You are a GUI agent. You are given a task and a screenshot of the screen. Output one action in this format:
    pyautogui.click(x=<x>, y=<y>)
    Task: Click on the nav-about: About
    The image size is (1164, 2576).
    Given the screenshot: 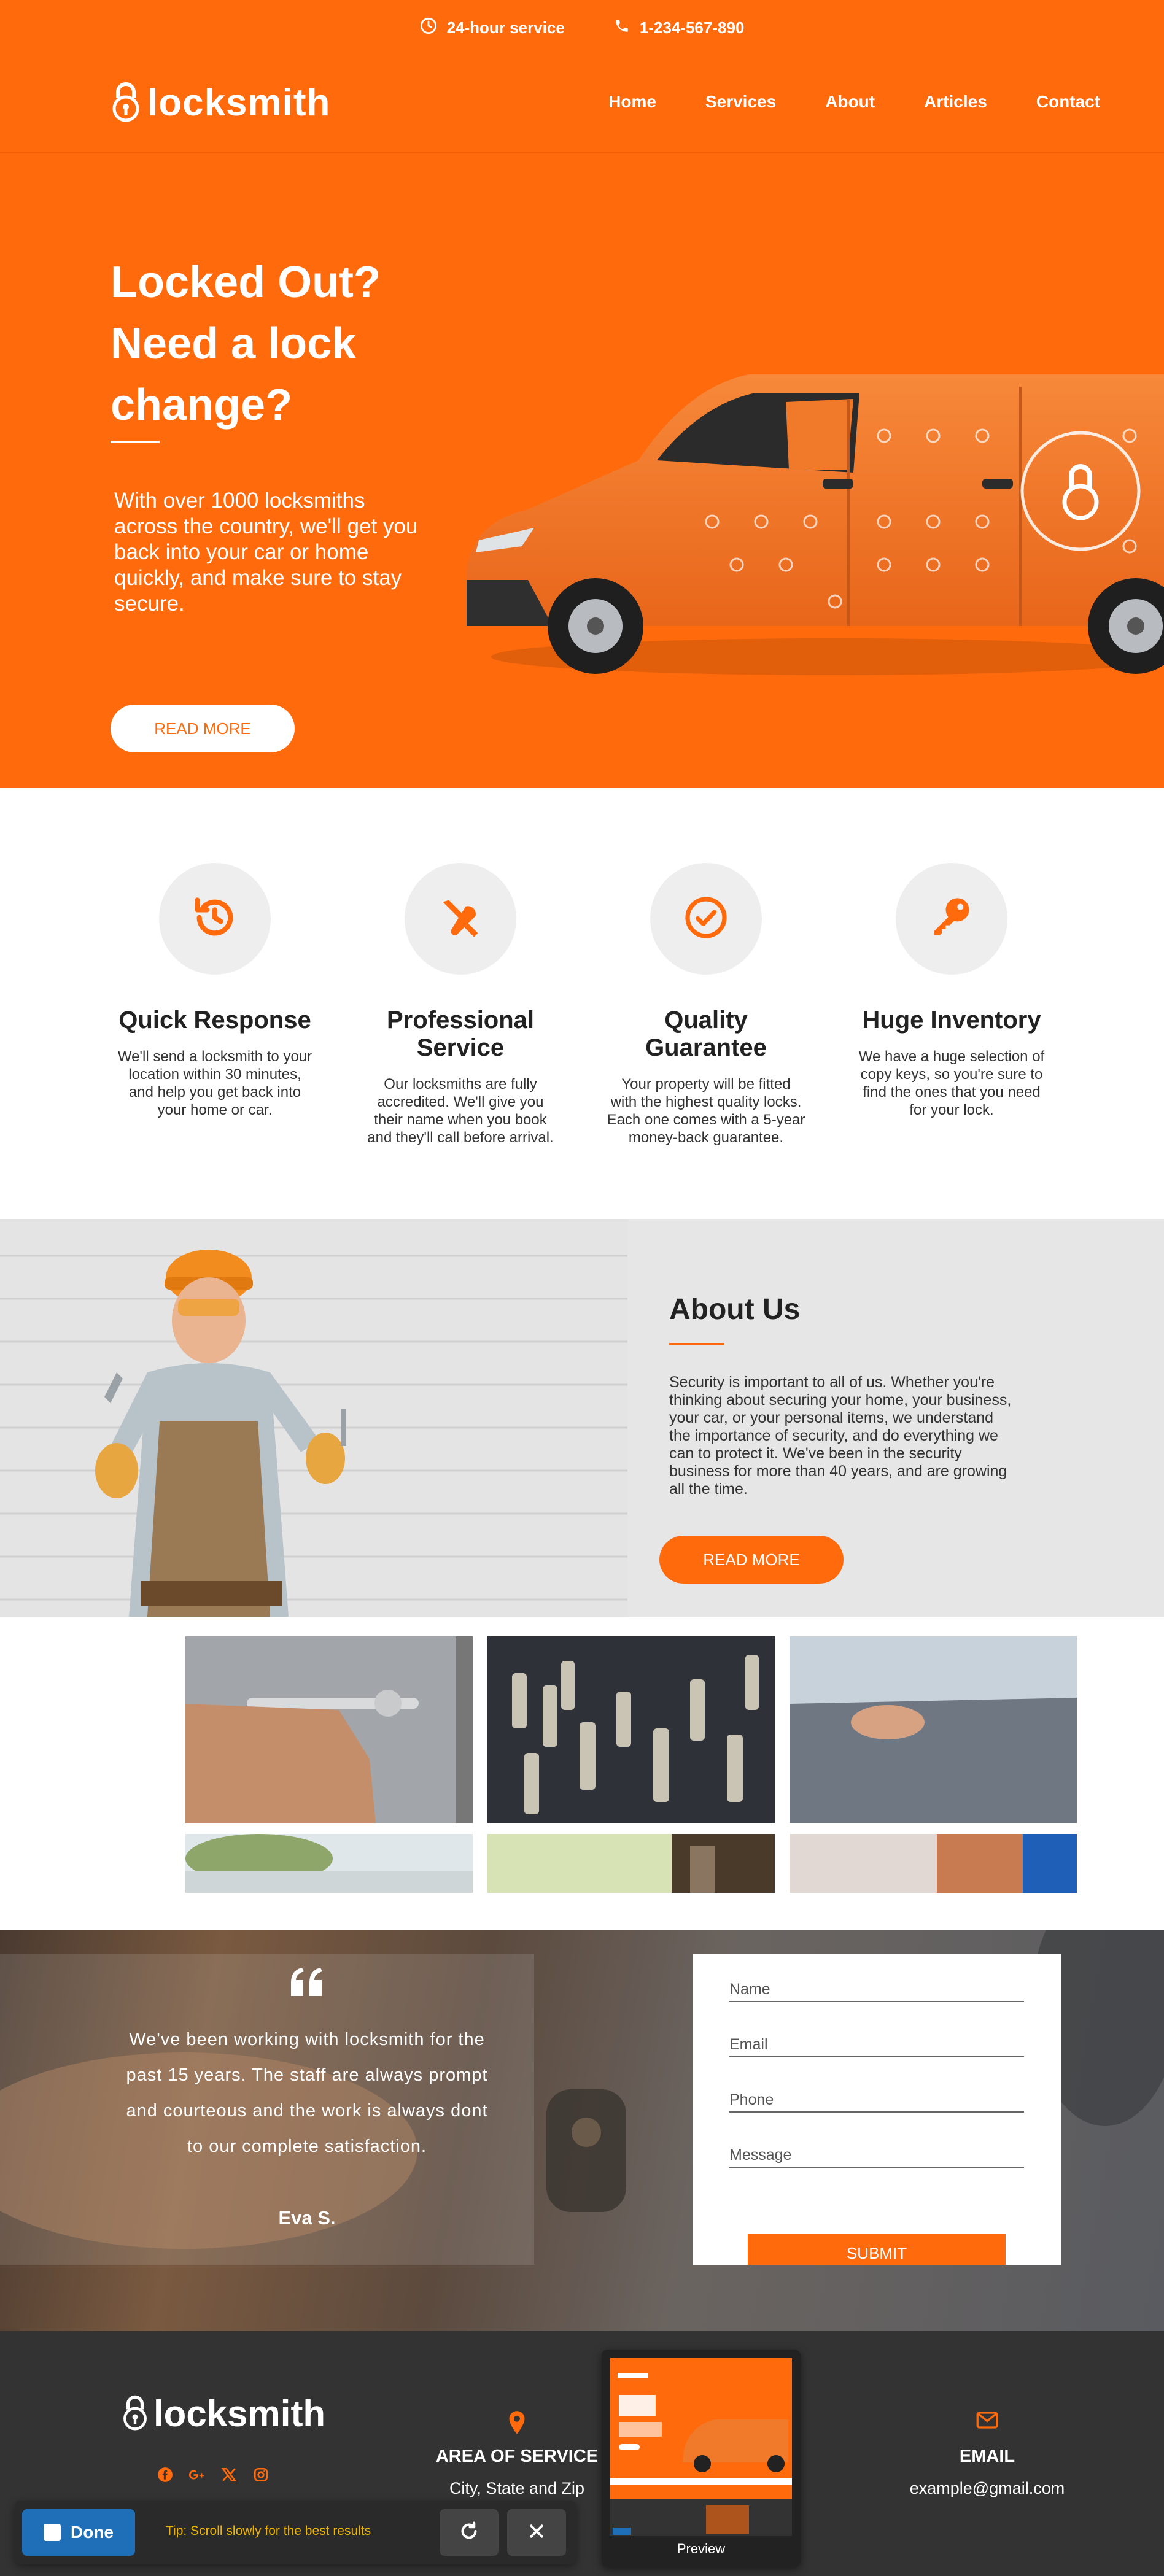 What is the action you would take?
    pyautogui.click(x=850, y=102)
    